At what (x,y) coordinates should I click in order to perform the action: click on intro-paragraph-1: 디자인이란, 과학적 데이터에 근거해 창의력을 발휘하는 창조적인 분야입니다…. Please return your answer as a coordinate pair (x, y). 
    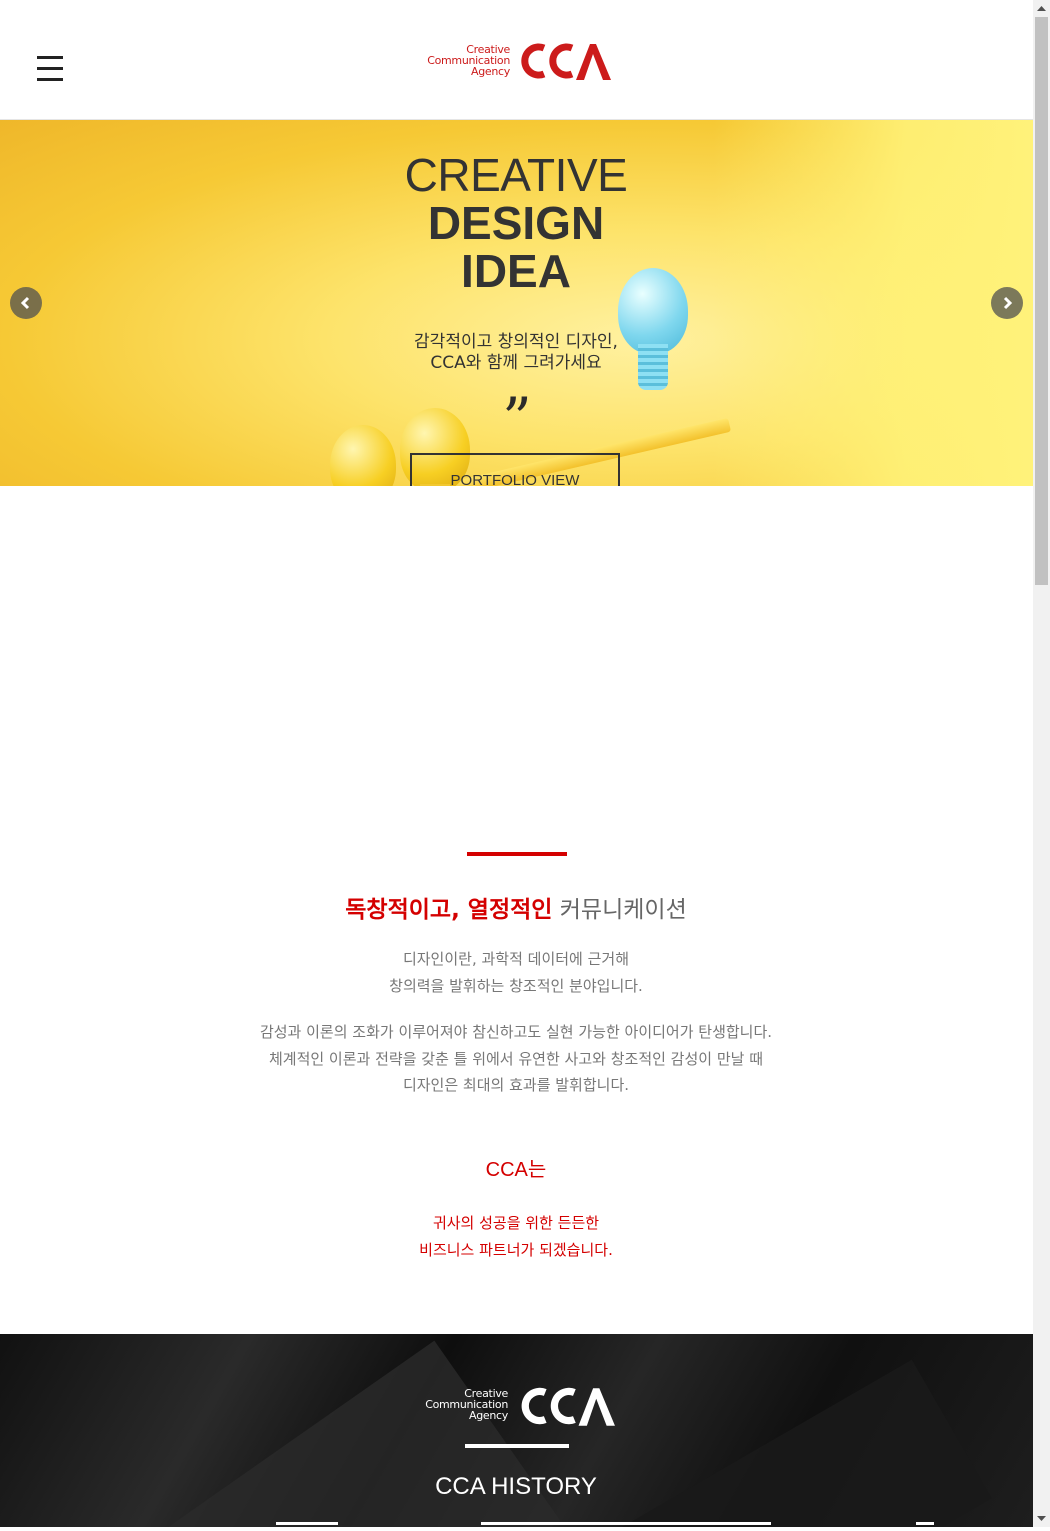
    Looking at the image, I should click on (516, 972).